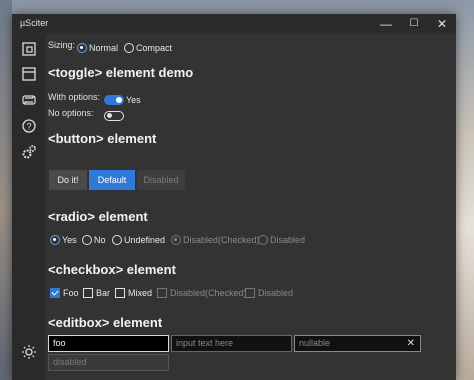 Image resolution: width=474 pixels, height=380 pixels. Describe the element at coordinates (357, 343) in the screenshot. I see `editbox-nullable: nullable ✕` at that location.